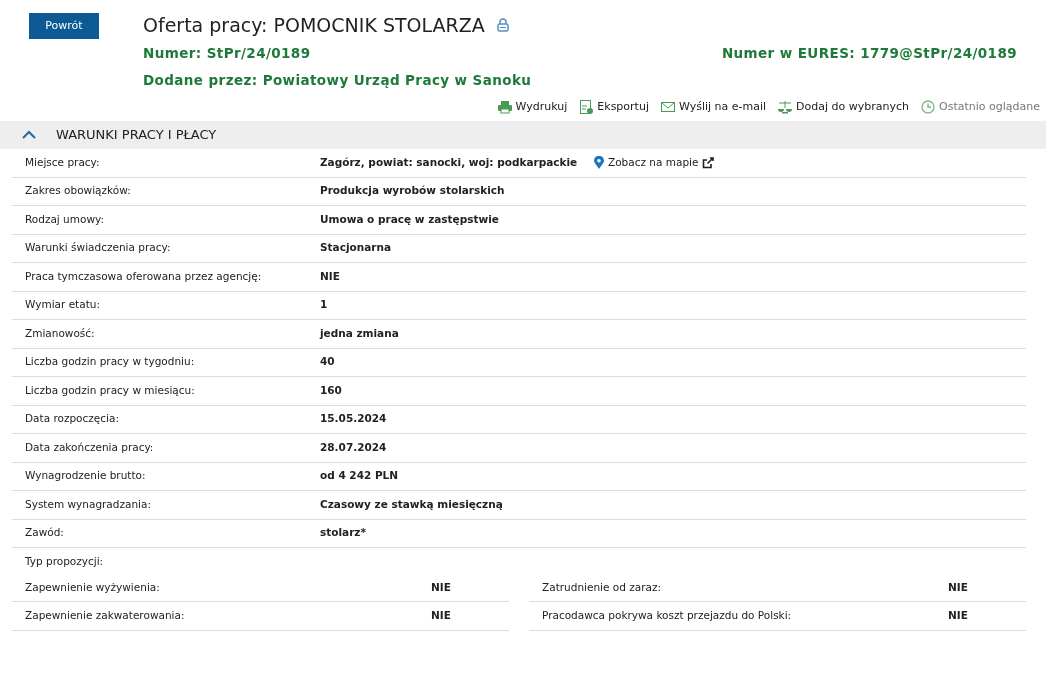 This screenshot has height=675, width=1046. What do you see at coordinates (523, 135) in the screenshot?
I see `section-header: WARUNKI PRACY I PŁACY` at bounding box center [523, 135].